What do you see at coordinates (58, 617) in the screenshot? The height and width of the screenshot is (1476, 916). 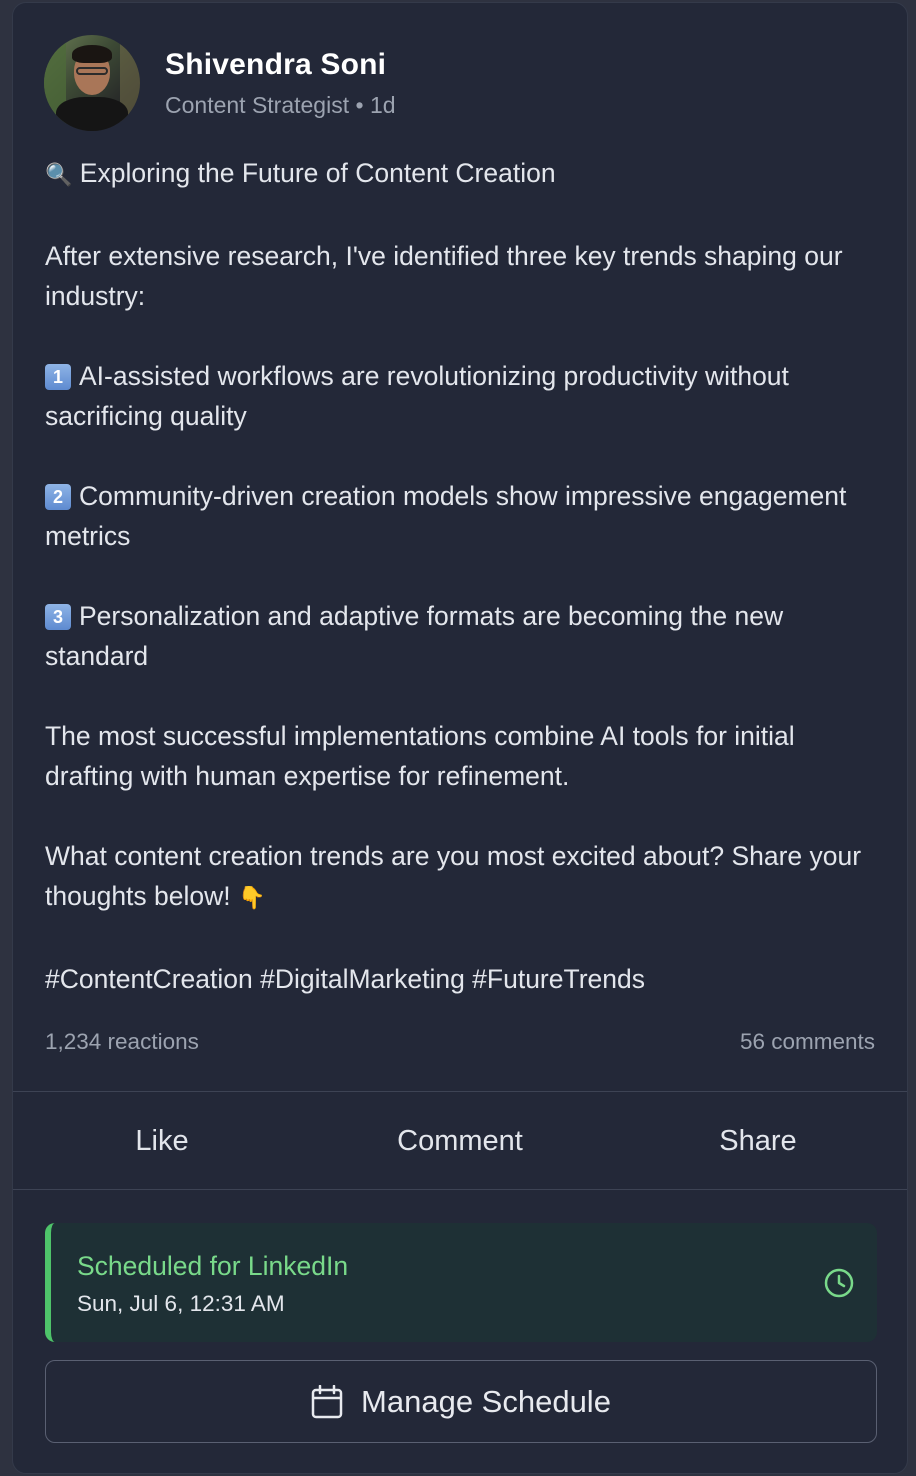 I see `number-3-icon: 3` at bounding box center [58, 617].